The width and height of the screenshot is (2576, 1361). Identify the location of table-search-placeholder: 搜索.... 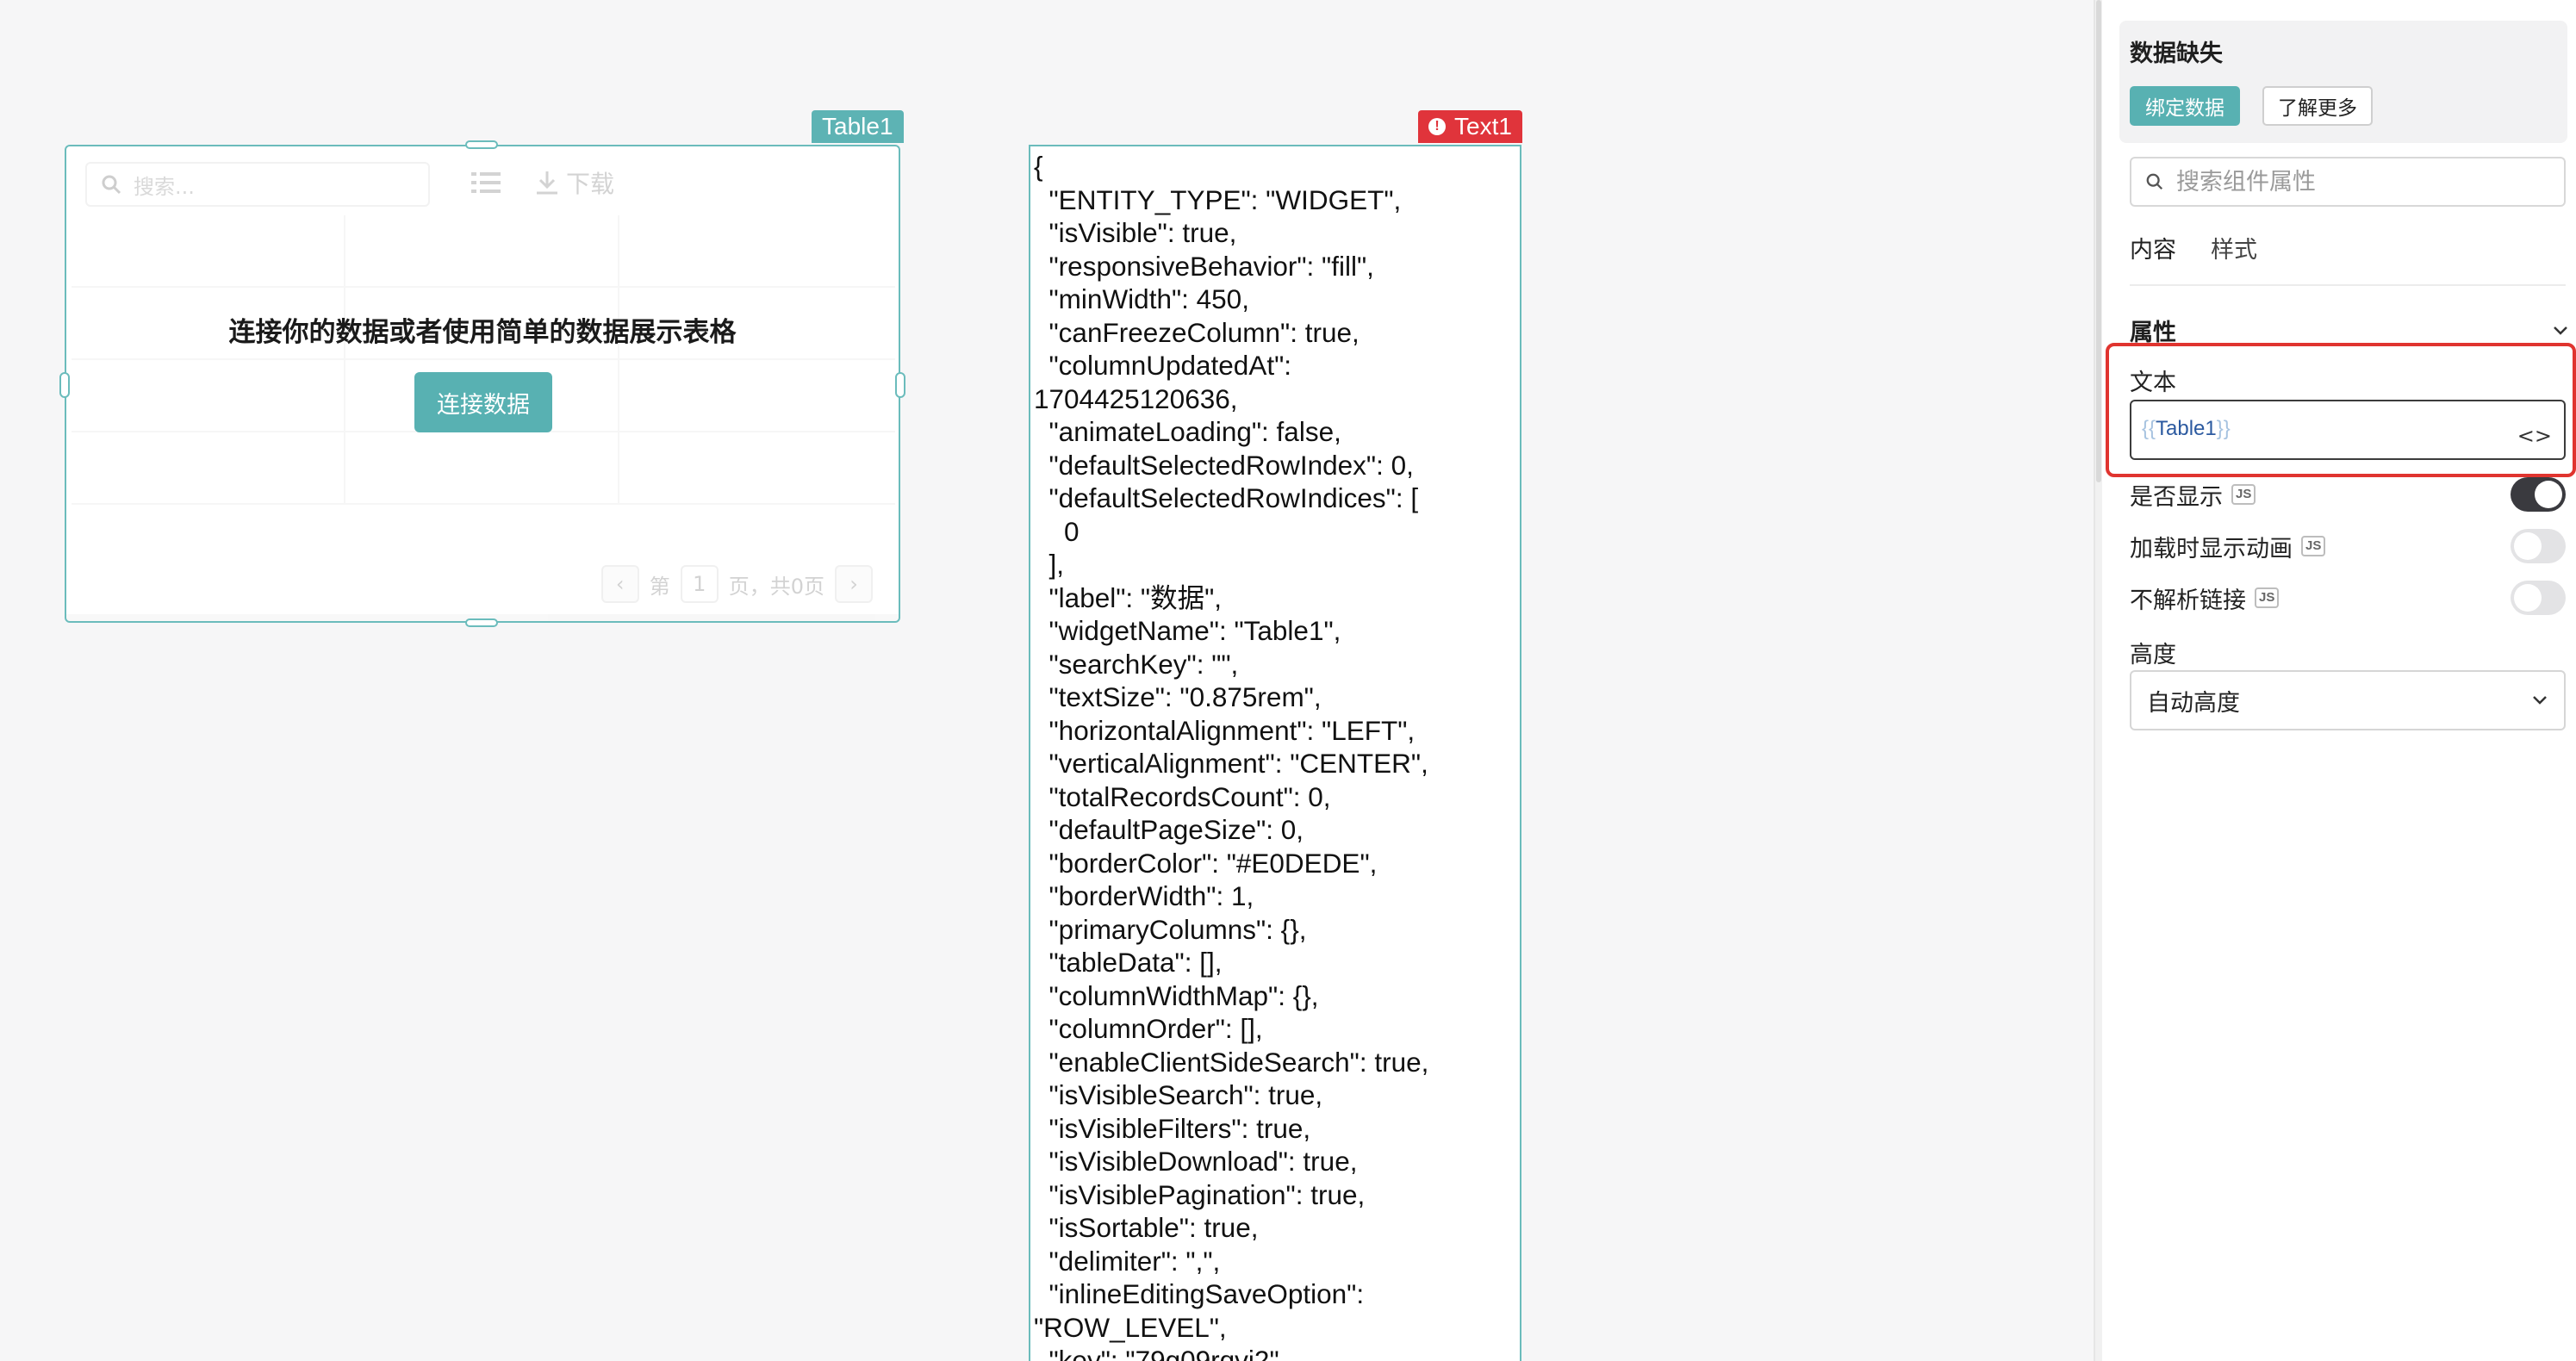
(165, 187).